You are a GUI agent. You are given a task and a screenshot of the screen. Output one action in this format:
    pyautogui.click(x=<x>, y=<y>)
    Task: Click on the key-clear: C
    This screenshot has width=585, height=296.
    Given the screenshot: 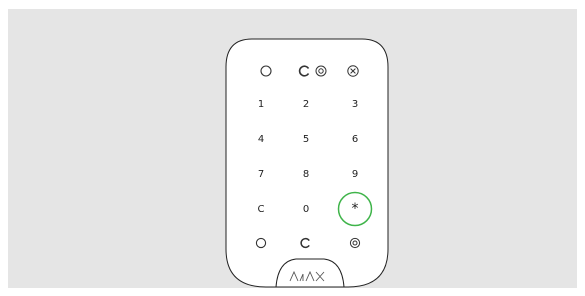 What is the action you would take?
    pyautogui.click(x=261, y=209)
    